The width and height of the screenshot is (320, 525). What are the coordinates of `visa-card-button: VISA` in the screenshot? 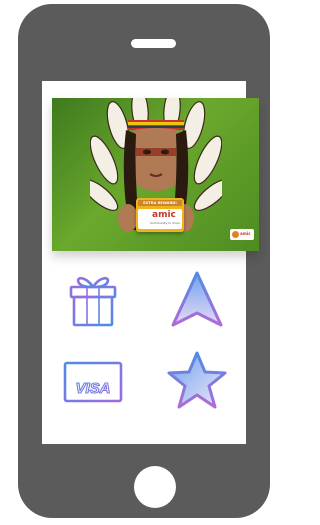 It's located at (93, 381).